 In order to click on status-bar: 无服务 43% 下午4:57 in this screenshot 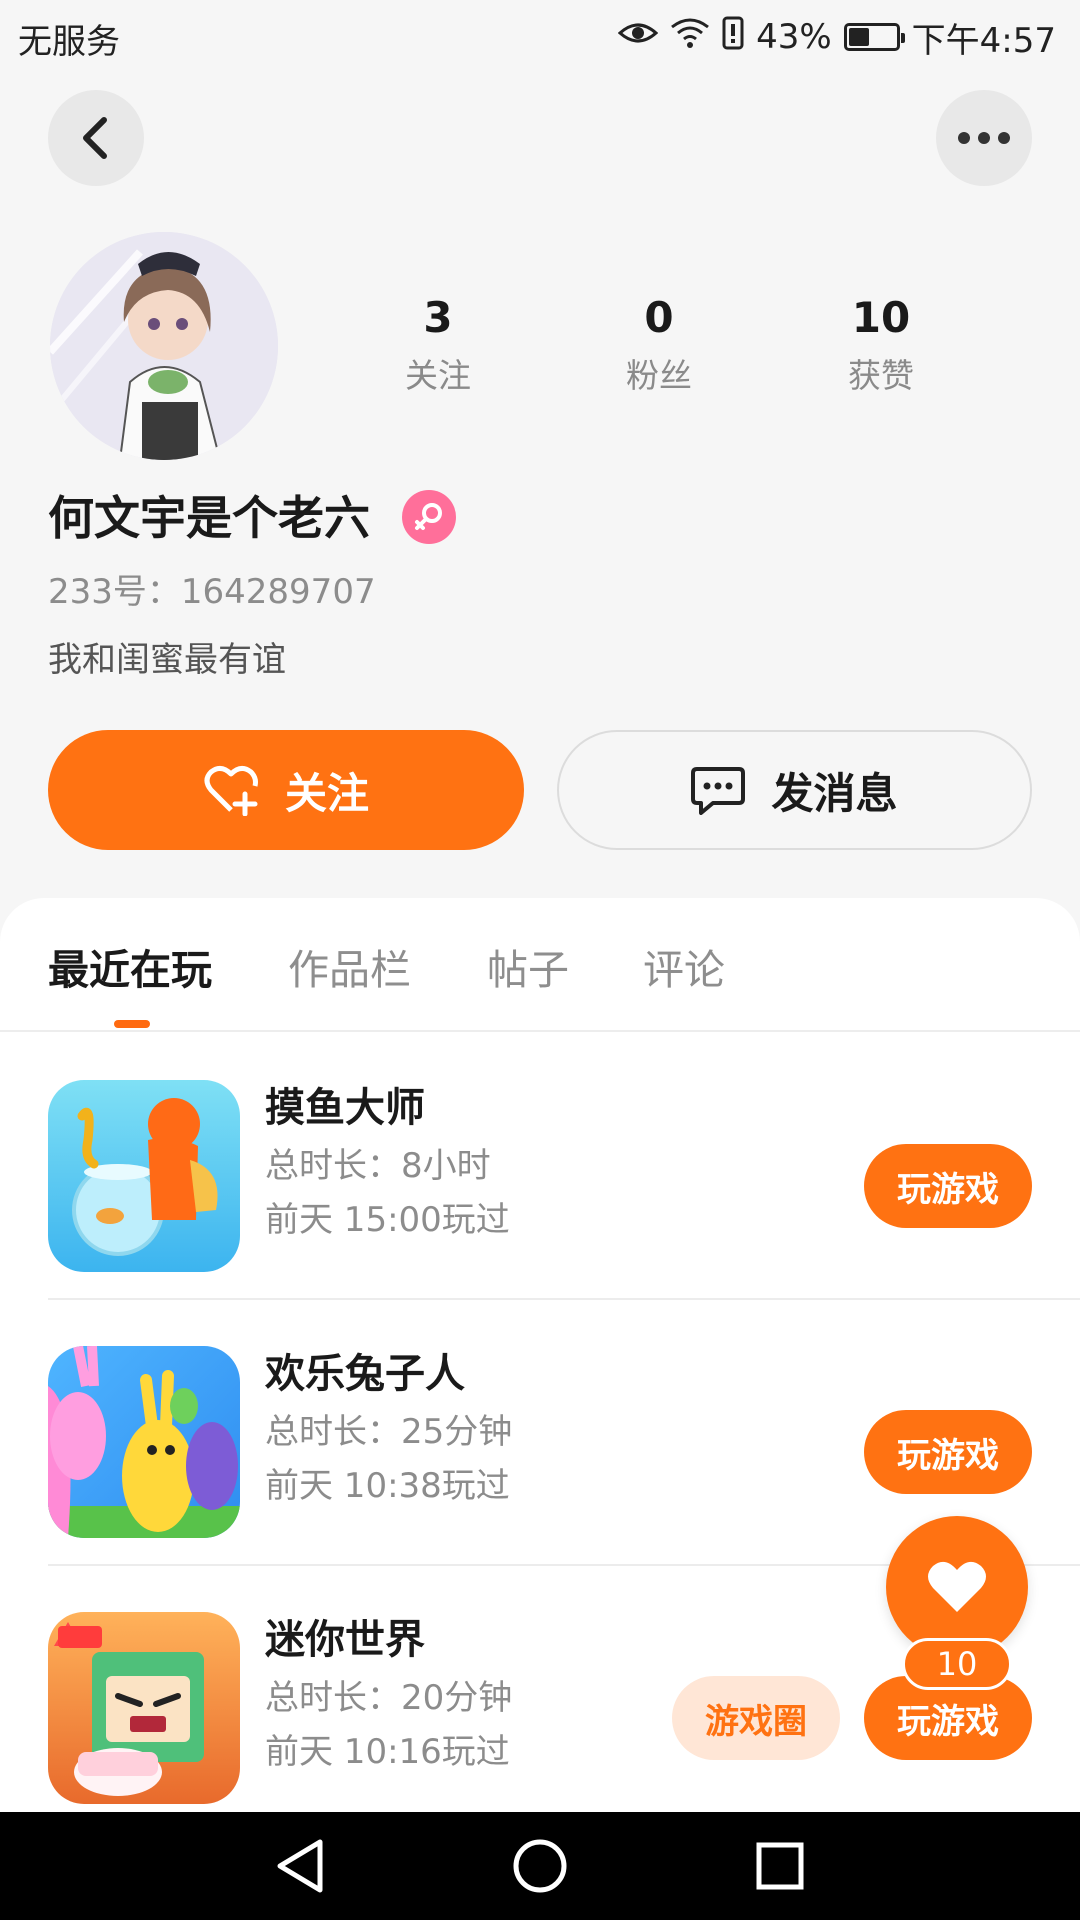, I will do `click(540, 37)`.